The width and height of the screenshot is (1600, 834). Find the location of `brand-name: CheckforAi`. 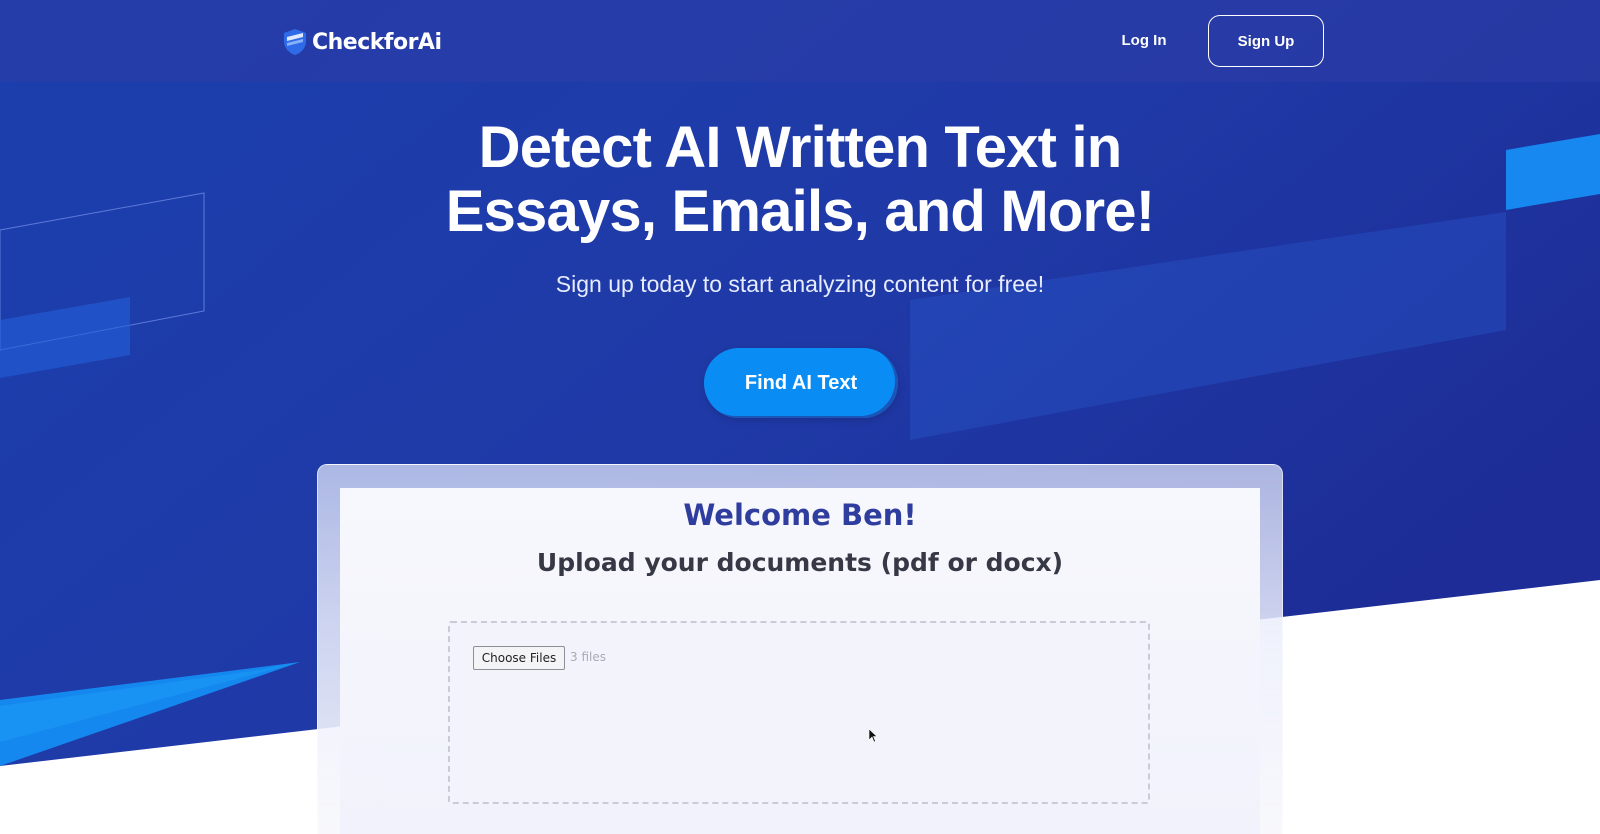

brand-name: CheckforAi is located at coordinates (377, 42).